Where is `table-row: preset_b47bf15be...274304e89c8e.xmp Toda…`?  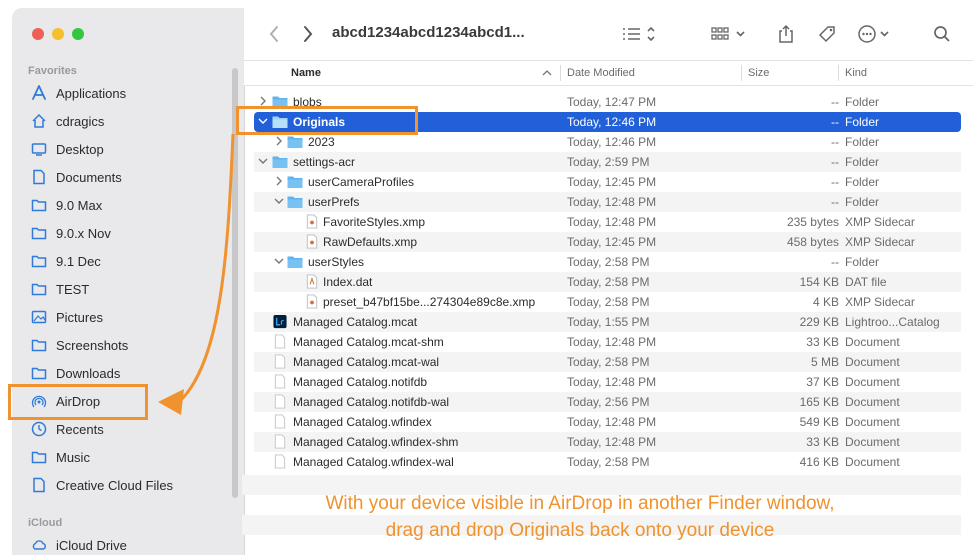 table-row: preset_b47bf15be...274304e89c8e.xmp Toda… is located at coordinates (607, 302).